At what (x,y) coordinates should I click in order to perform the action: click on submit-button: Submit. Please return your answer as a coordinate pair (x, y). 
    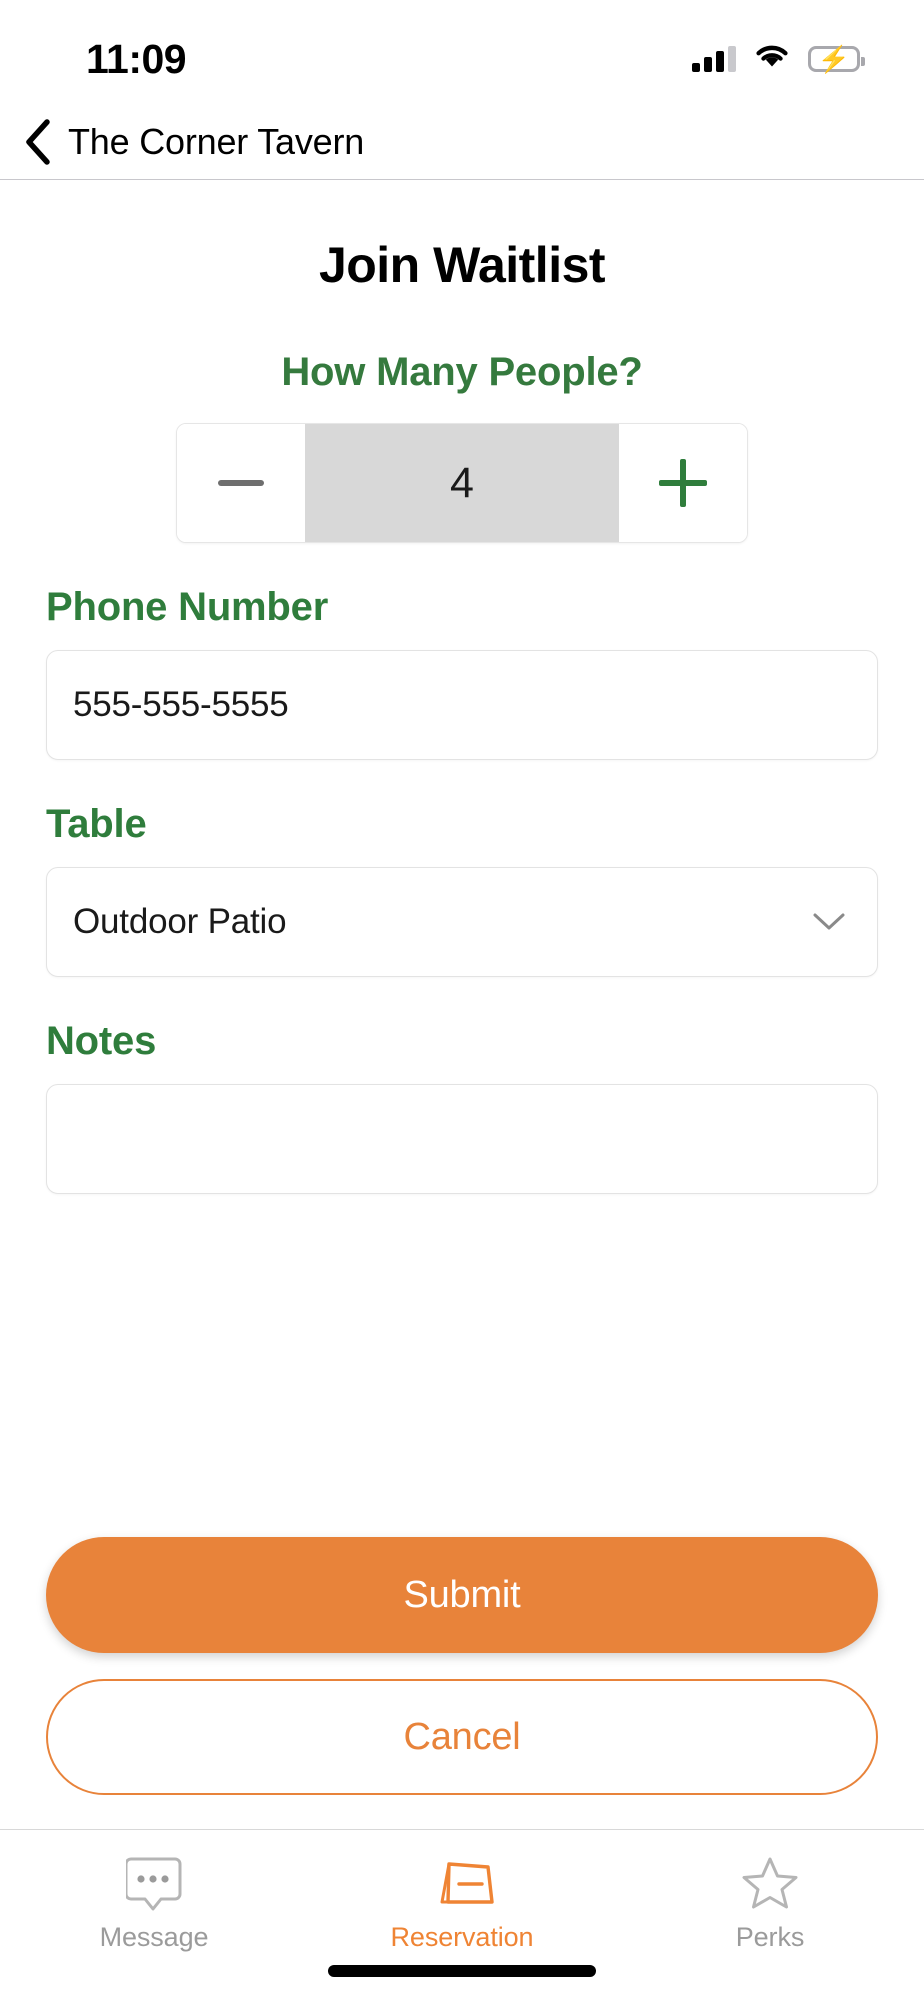
    Looking at the image, I should click on (462, 1595).